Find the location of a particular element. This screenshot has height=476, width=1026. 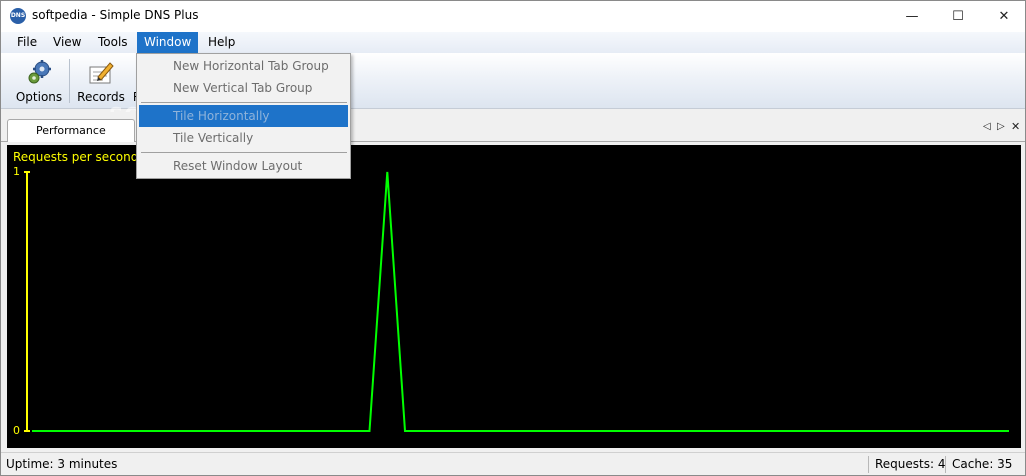

tab-scroll-left-icon: ◁ is located at coordinates (987, 126).